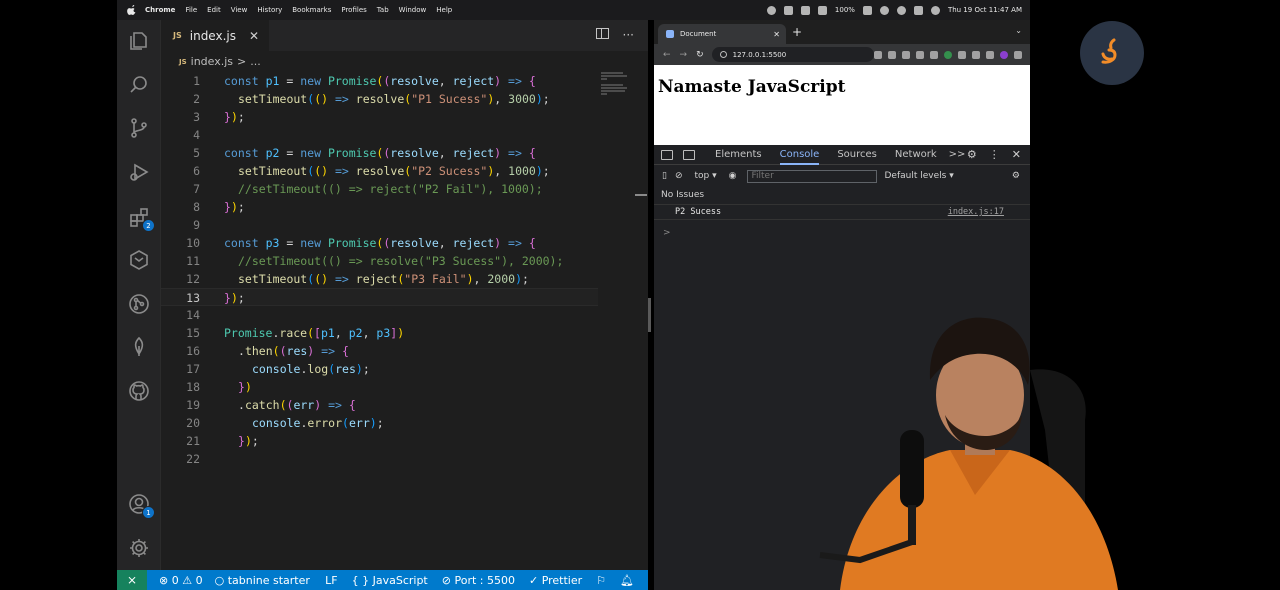 This screenshot has width=1280, height=590. What do you see at coordinates (892, 54) in the screenshot?
I see `share-icon` at bounding box center [892, 54].